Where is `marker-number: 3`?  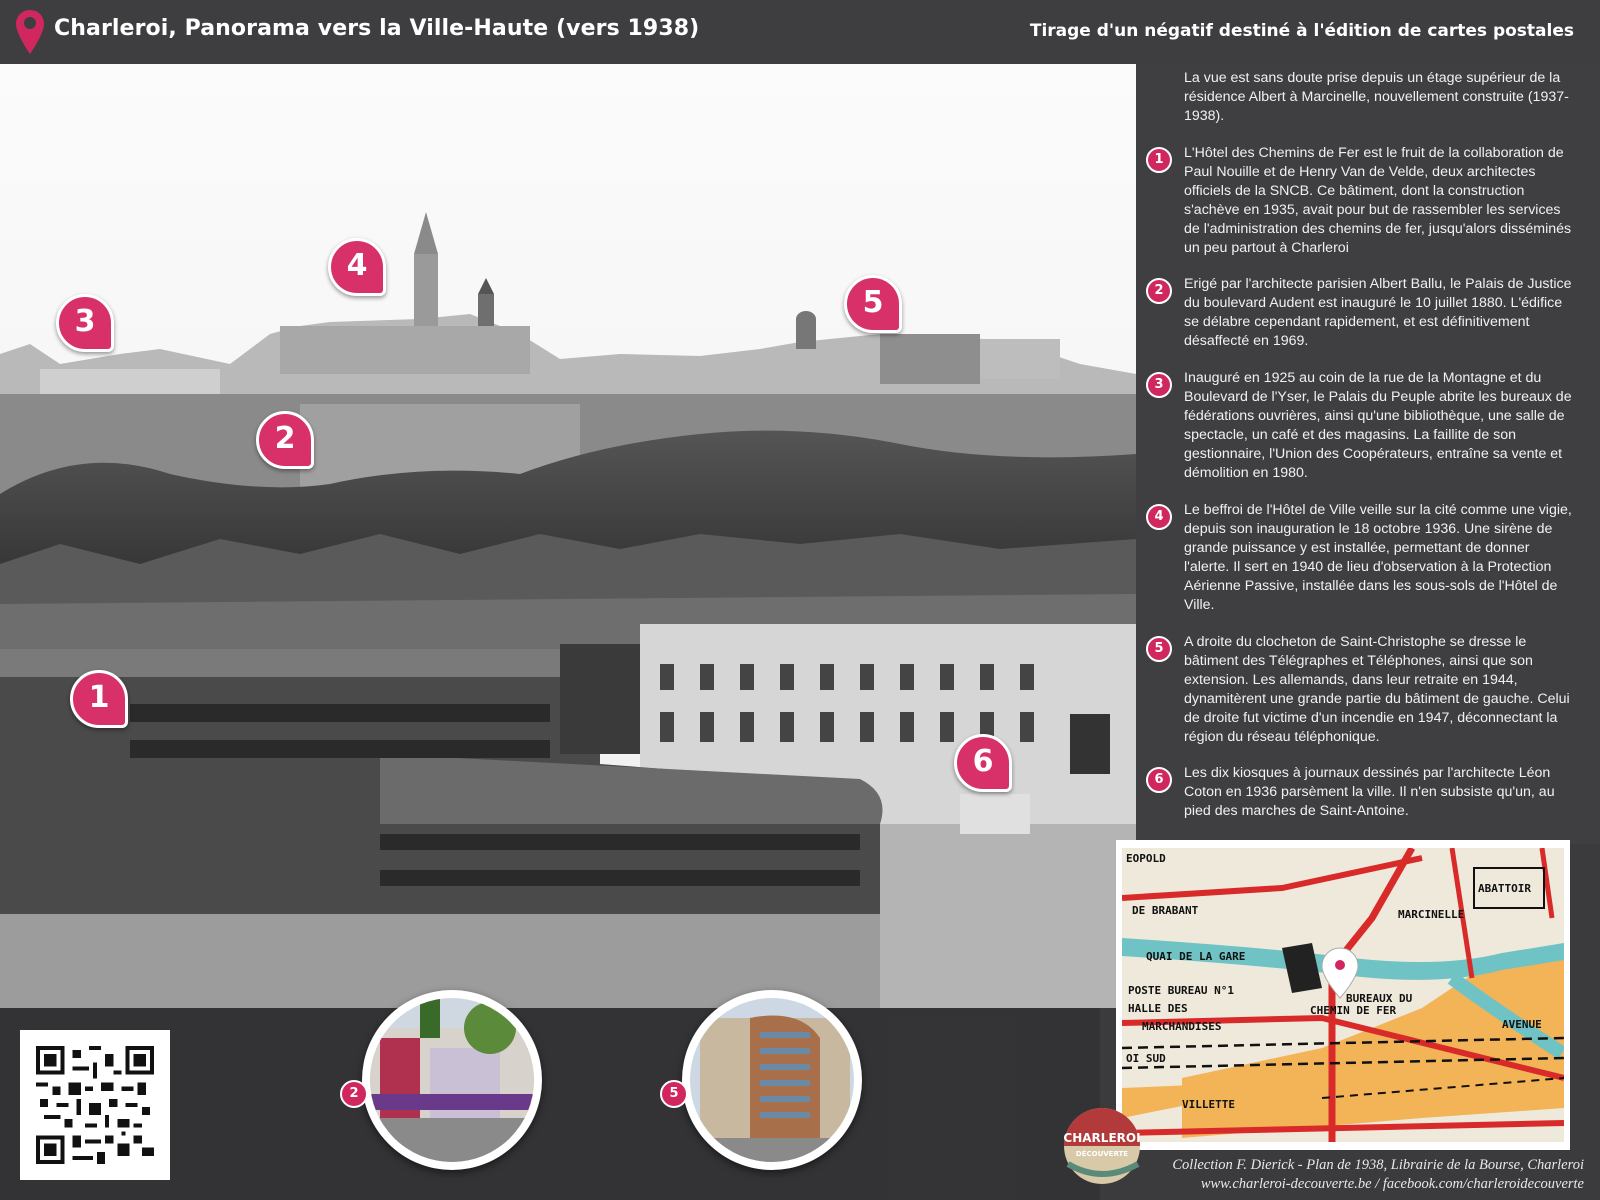 marker-number: 3 is located at coordinates (85, 321).